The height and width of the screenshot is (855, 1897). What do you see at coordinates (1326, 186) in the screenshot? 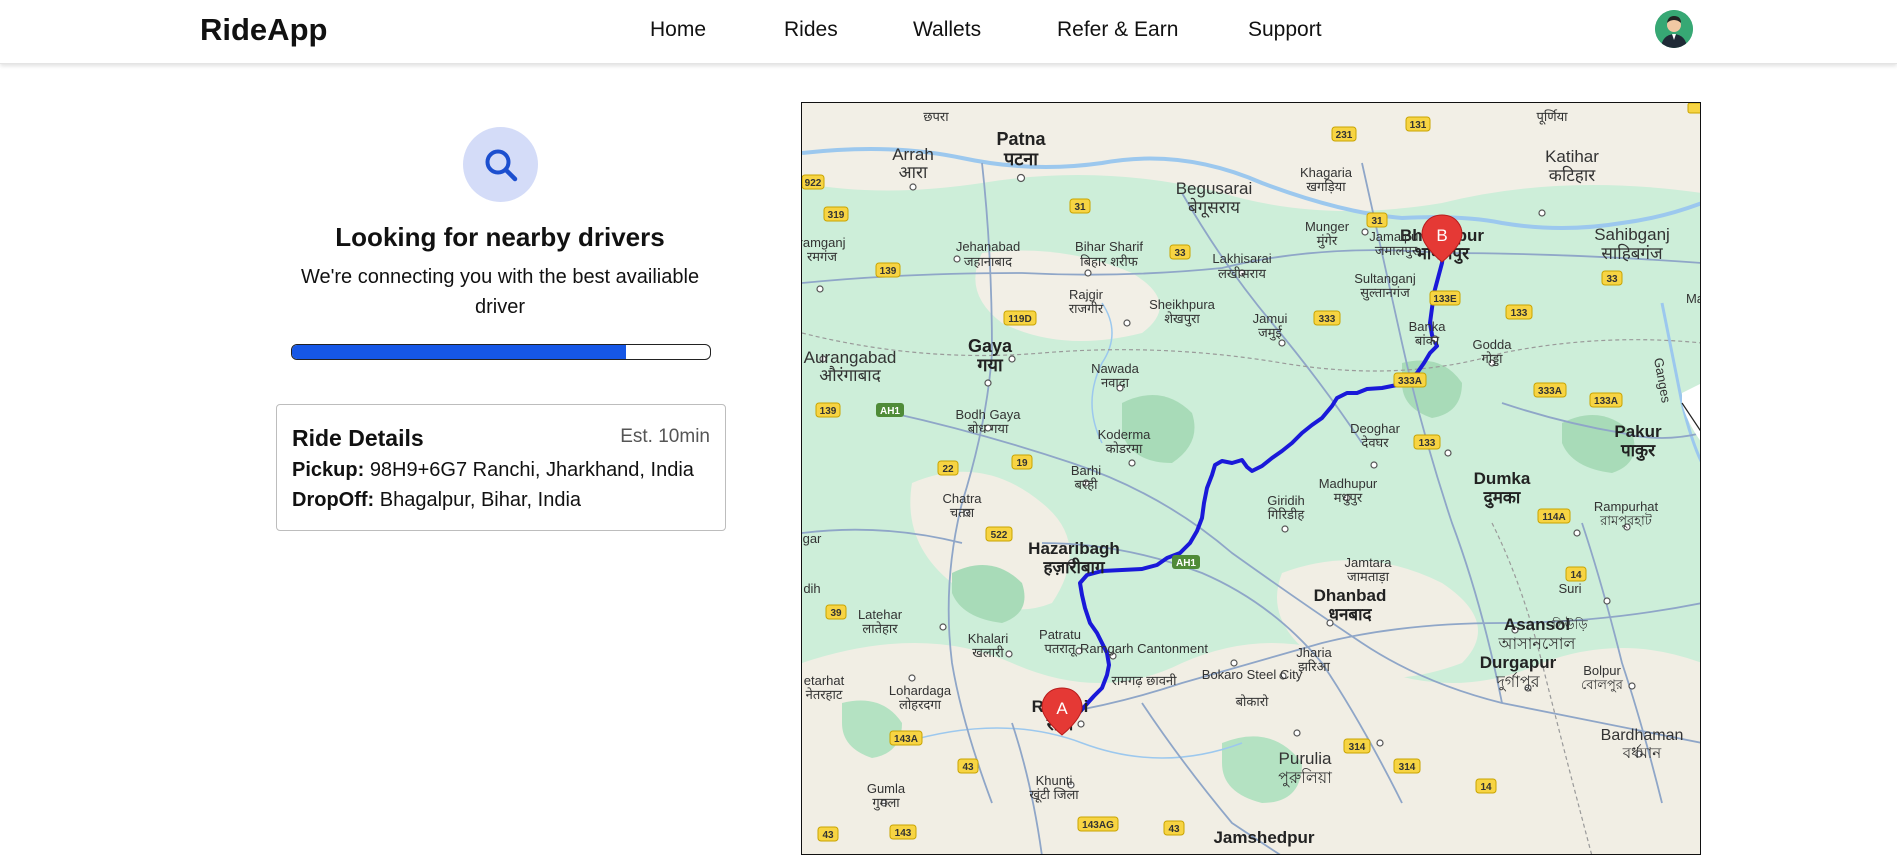
I see `svg-text: खगड़िया` at bounding box center [1326, 186].